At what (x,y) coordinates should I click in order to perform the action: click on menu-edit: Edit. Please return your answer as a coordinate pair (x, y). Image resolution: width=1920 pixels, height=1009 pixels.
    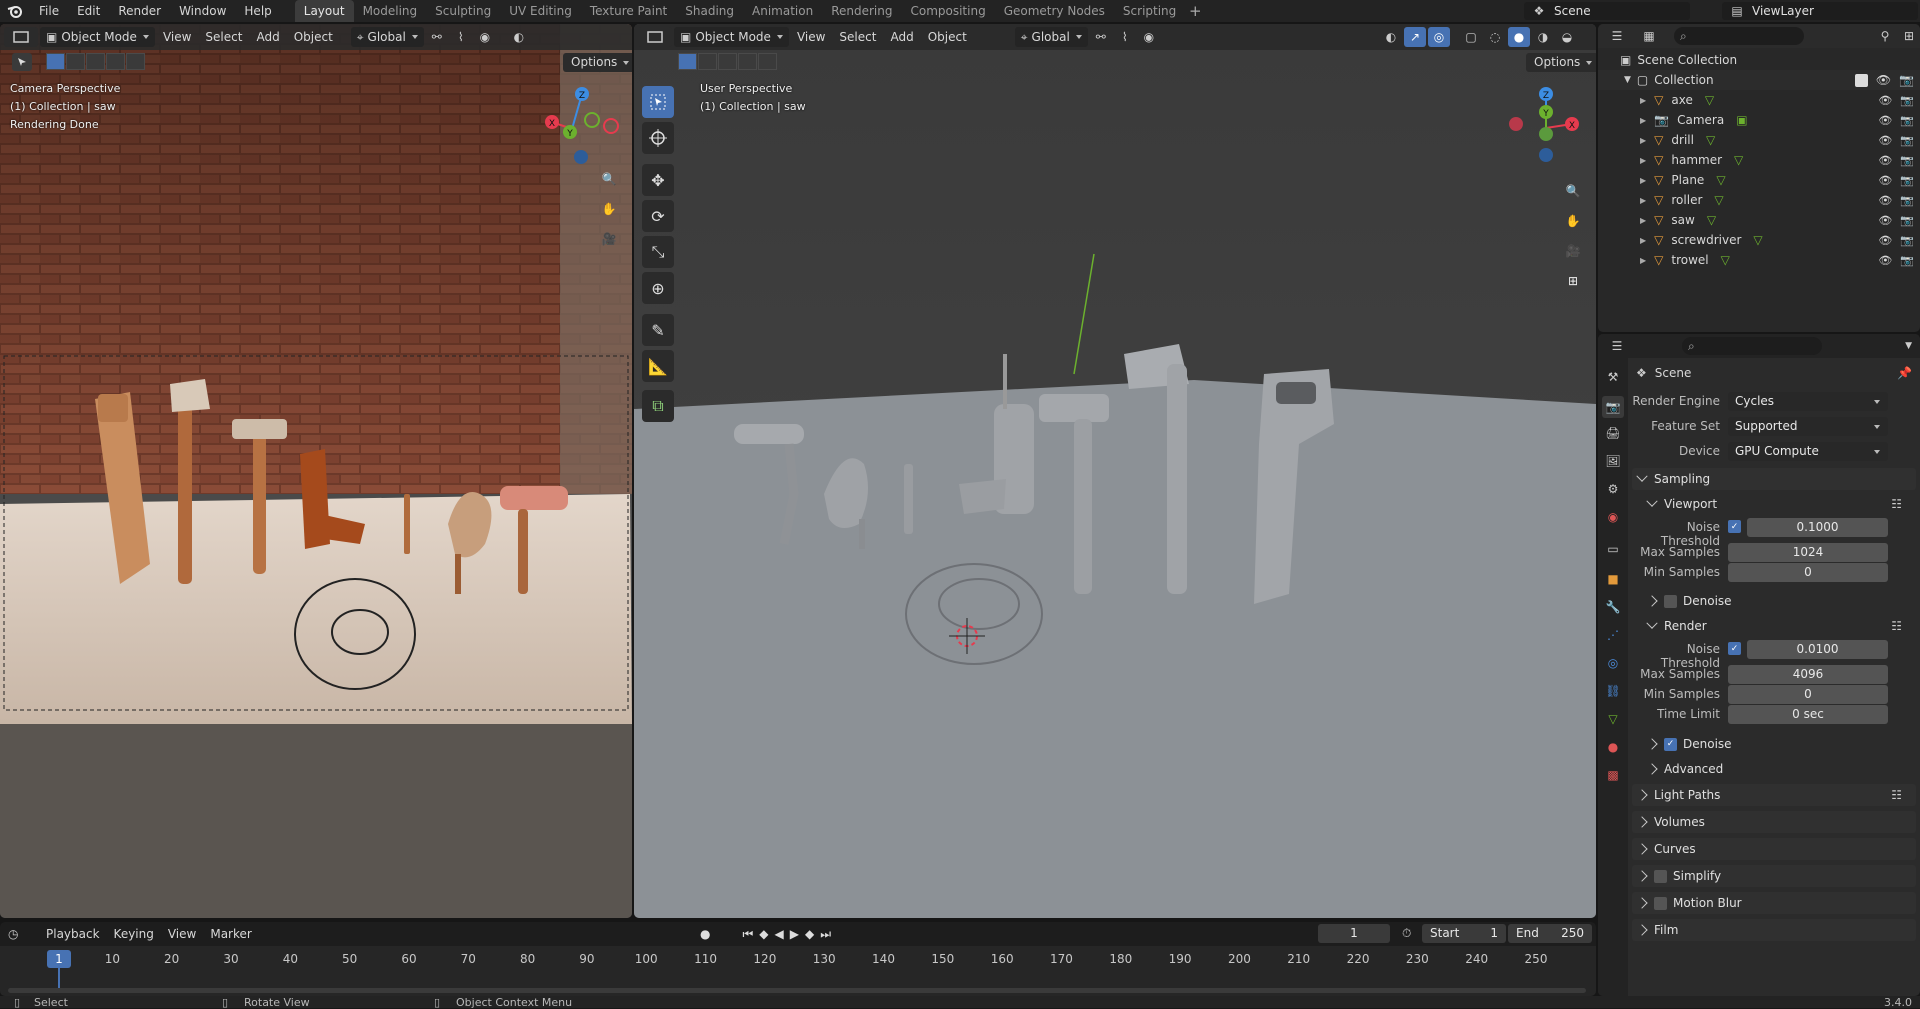
    Looking at the image, I should click on (88, 11).